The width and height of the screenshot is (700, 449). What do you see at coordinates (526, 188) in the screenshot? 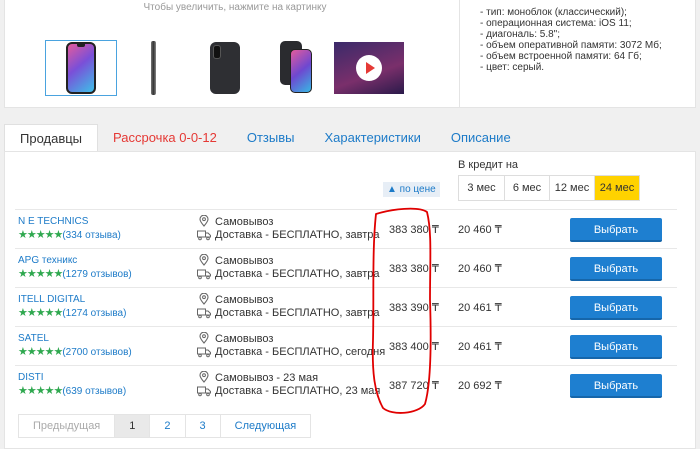
I see `credit-term-6: 6 мес` at bounding box center [526, 188].